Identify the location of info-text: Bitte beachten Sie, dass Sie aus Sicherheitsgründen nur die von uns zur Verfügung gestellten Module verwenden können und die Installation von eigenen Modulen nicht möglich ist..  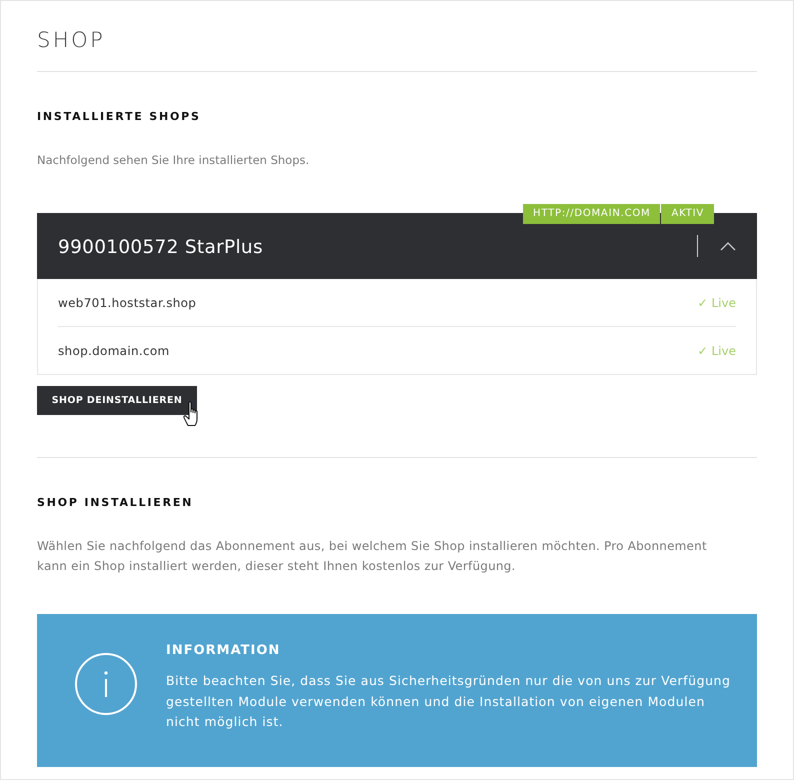
(449, 701).